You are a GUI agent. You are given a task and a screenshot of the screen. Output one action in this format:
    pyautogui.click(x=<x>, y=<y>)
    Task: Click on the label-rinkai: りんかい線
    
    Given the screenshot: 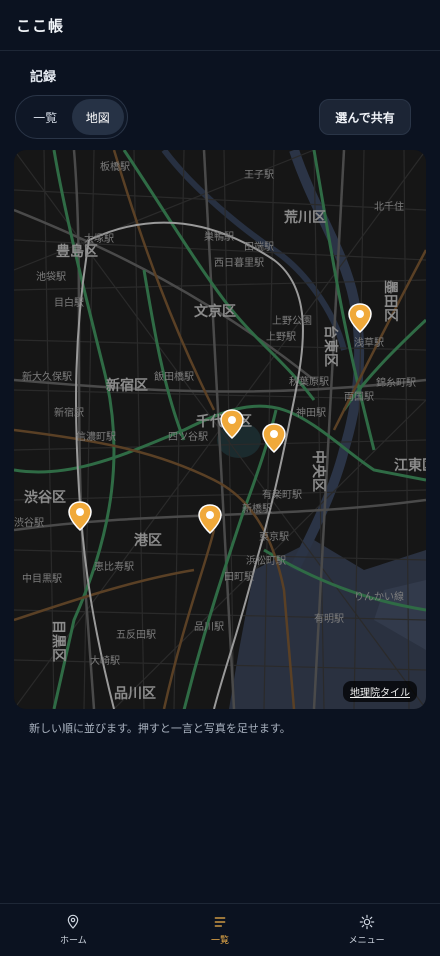 What is the action you would take?
    pyautogui.click(x=379, y=596)
    